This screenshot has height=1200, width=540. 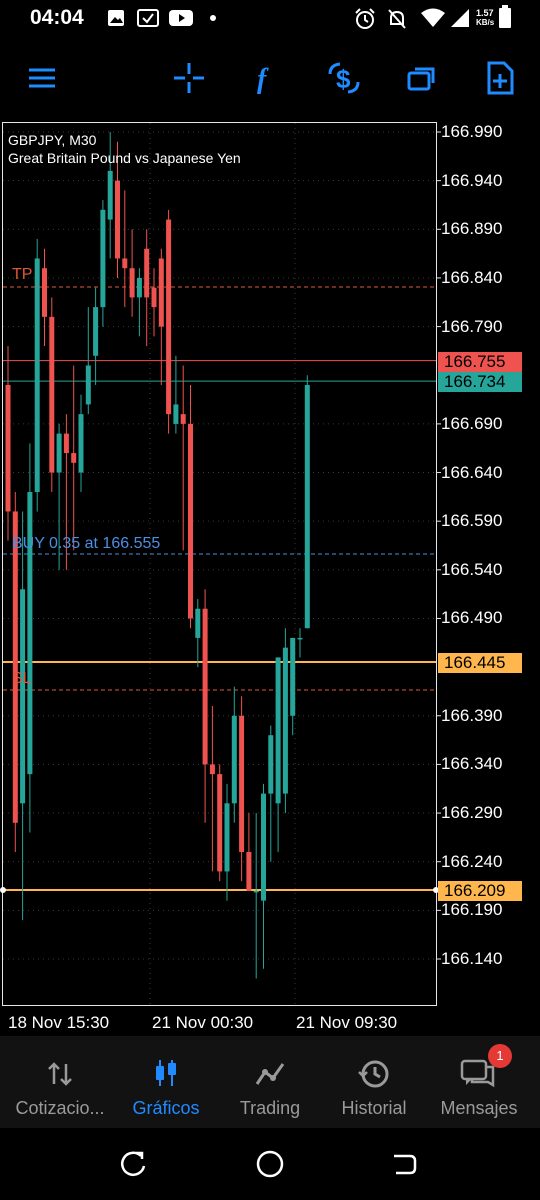 I want to click on nav-charts-label: Gráficos, so click(x=166, y=1108).